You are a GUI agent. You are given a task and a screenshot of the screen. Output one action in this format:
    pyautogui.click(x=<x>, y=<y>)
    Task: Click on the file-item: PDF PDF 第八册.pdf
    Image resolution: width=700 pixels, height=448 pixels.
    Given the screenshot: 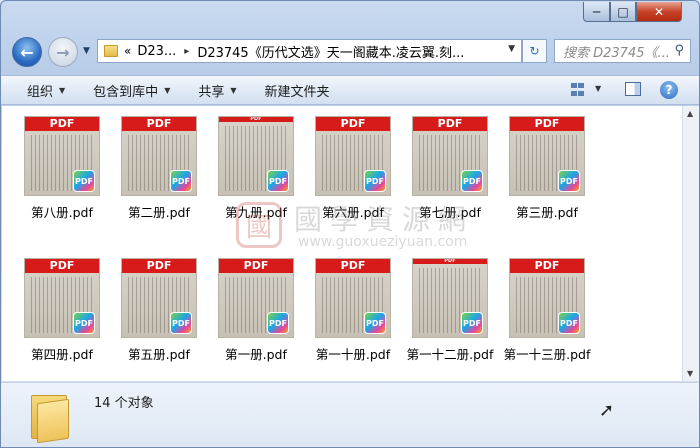 What is the action you would take?
    pyautogui.click(x=62, y=168)
    